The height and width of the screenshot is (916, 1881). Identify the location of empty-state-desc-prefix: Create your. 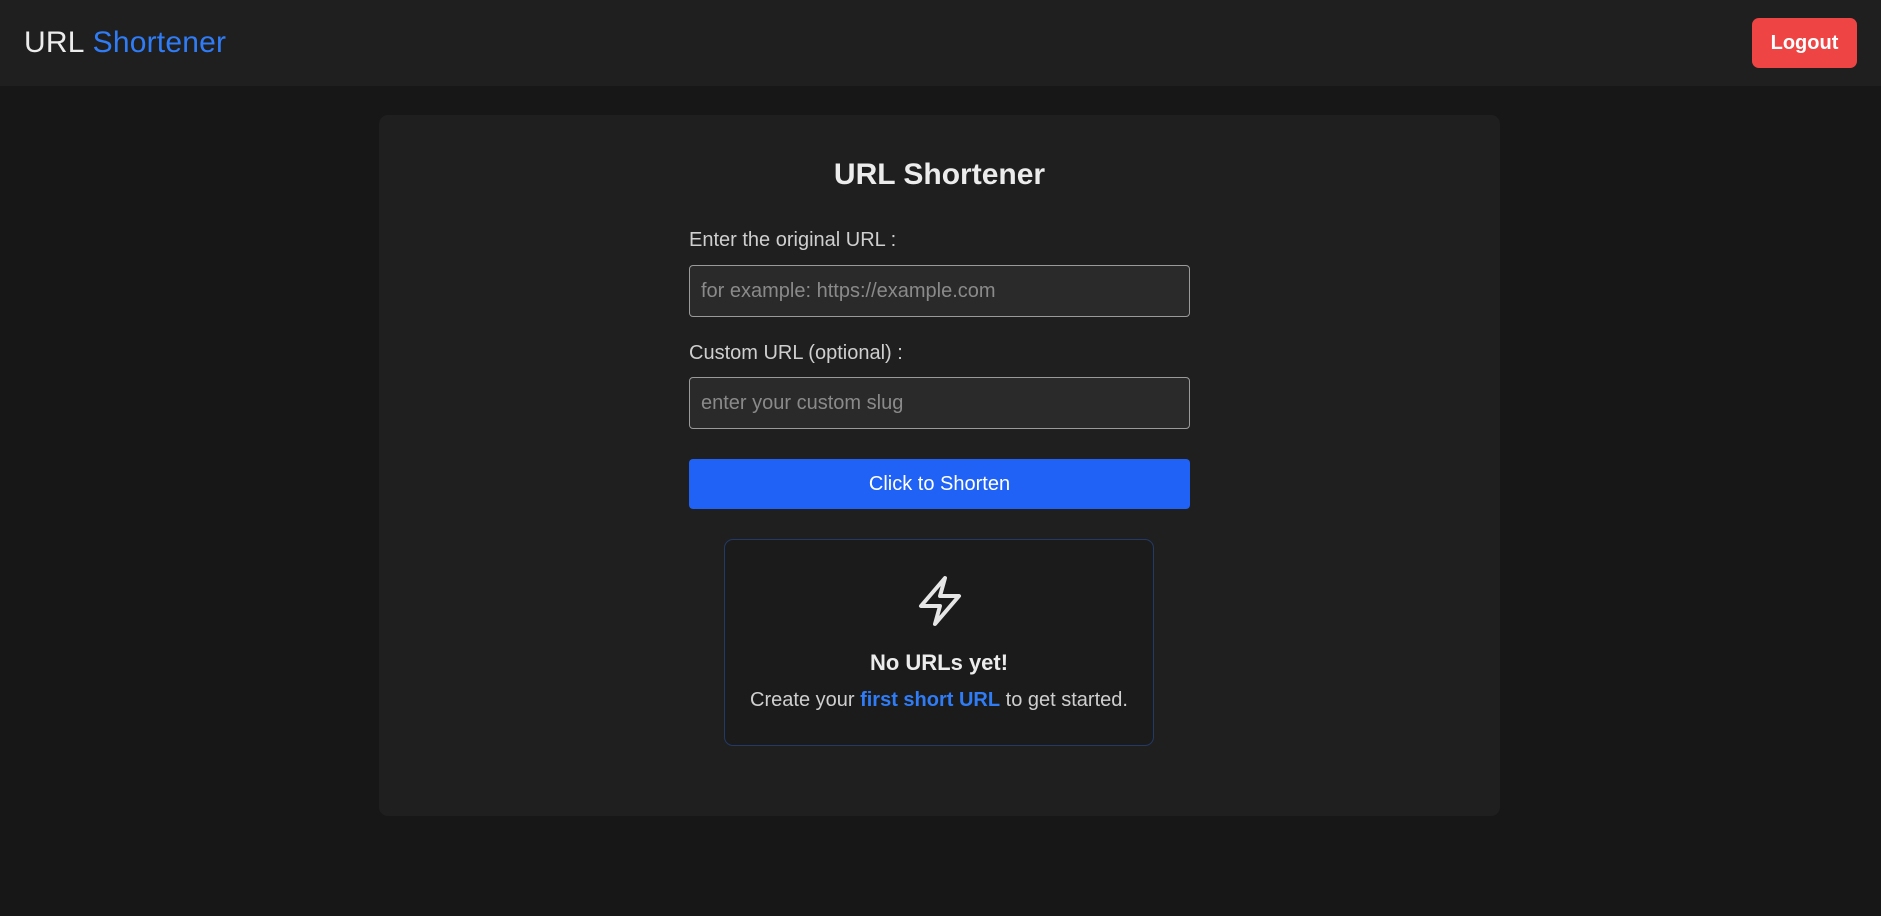
(802, 700).